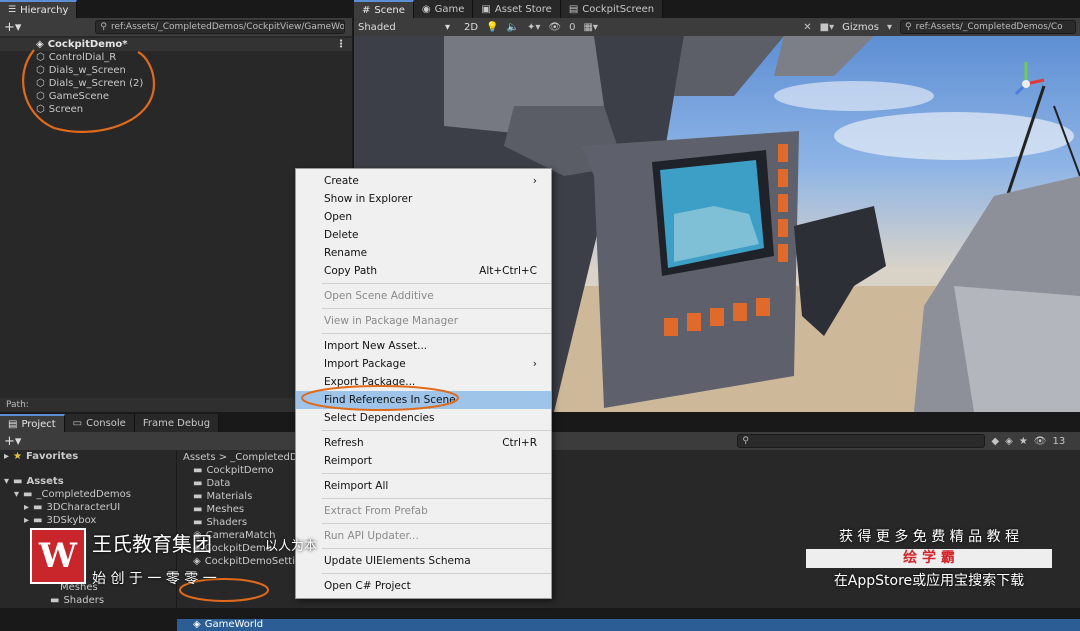 The width and height of the screenshot is (1080, 631). Describe the element at coordinates (52, 456) in the screenshot. I see `favorites-label: Favorites` at that location.